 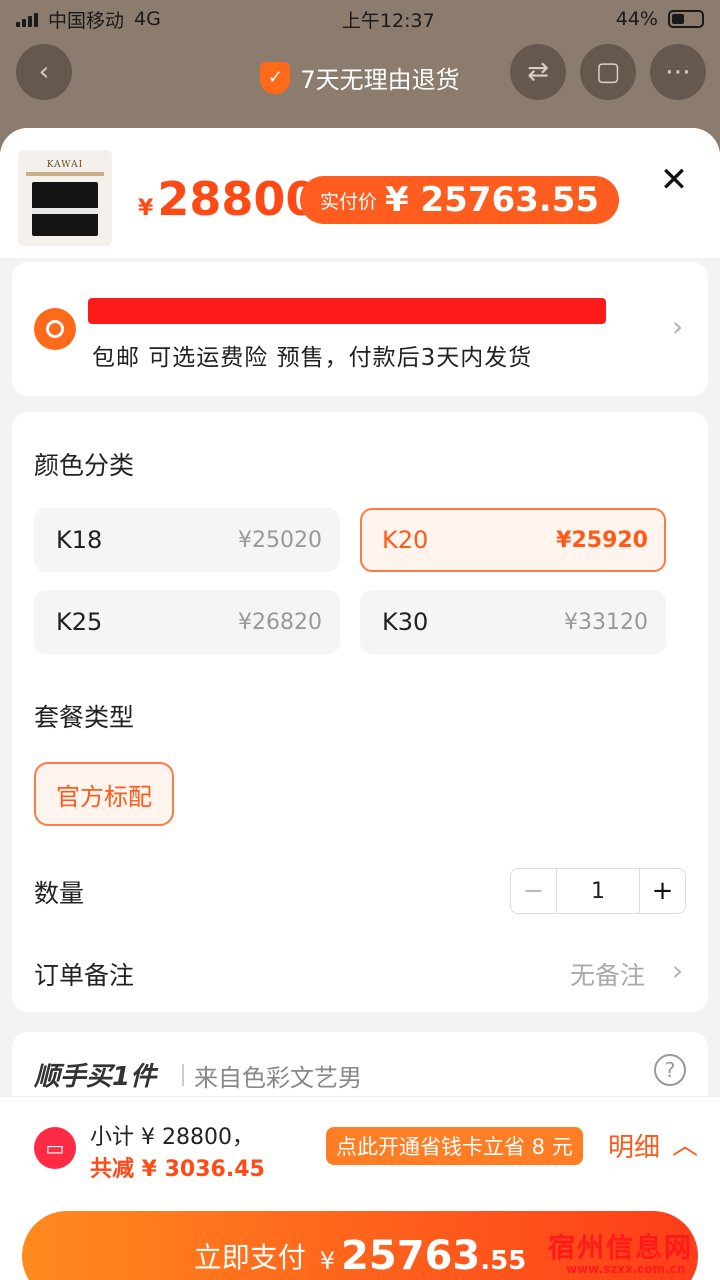 I want to click on status-left: 中国移动 4G, so click(x=88, y=19).